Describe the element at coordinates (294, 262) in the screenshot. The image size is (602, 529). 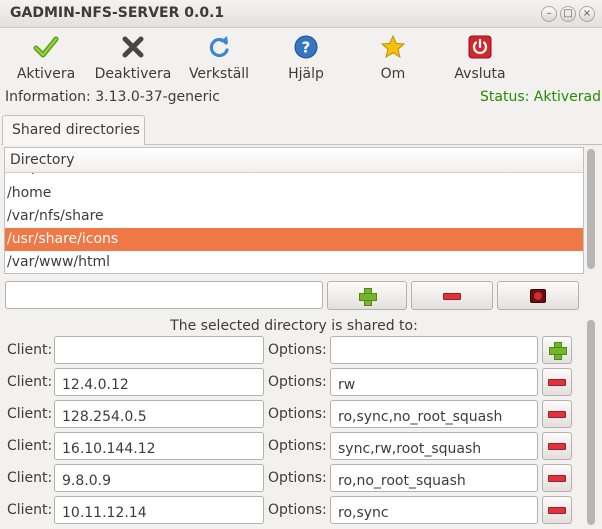
I see `directory-row: /var/www/html` at that location.